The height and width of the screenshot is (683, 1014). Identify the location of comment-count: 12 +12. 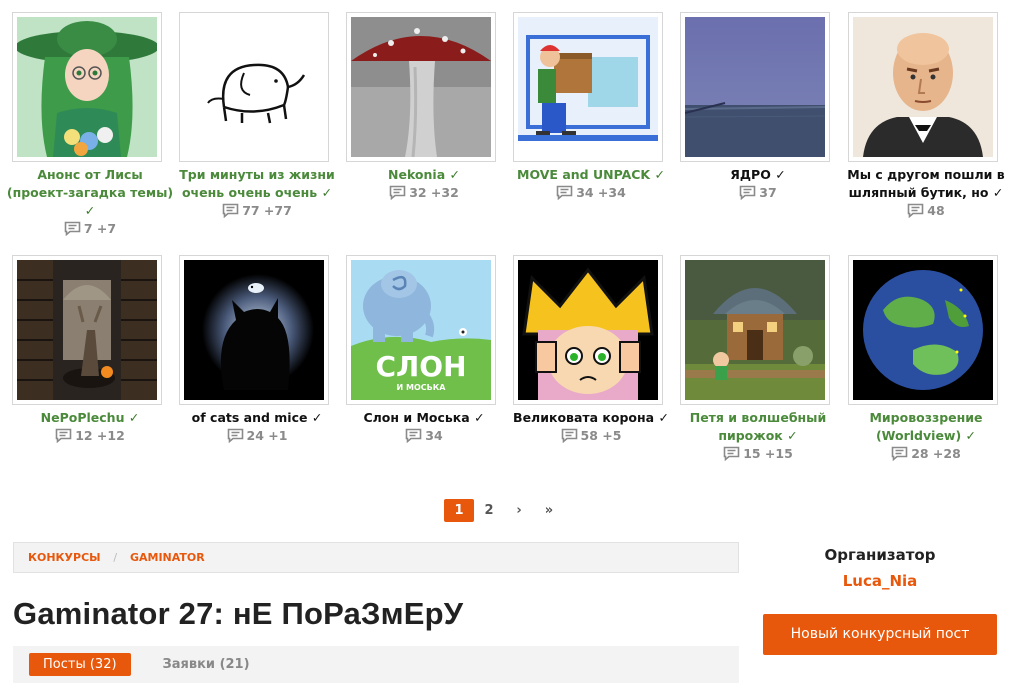
(90, 436).